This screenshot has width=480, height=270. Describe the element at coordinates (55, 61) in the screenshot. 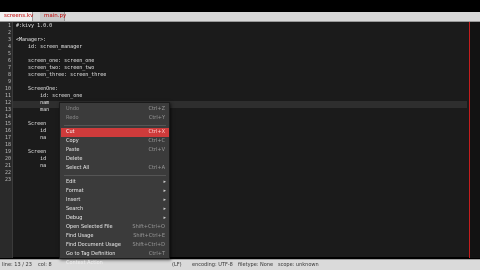

I see `code-line: screen_one` at that location.